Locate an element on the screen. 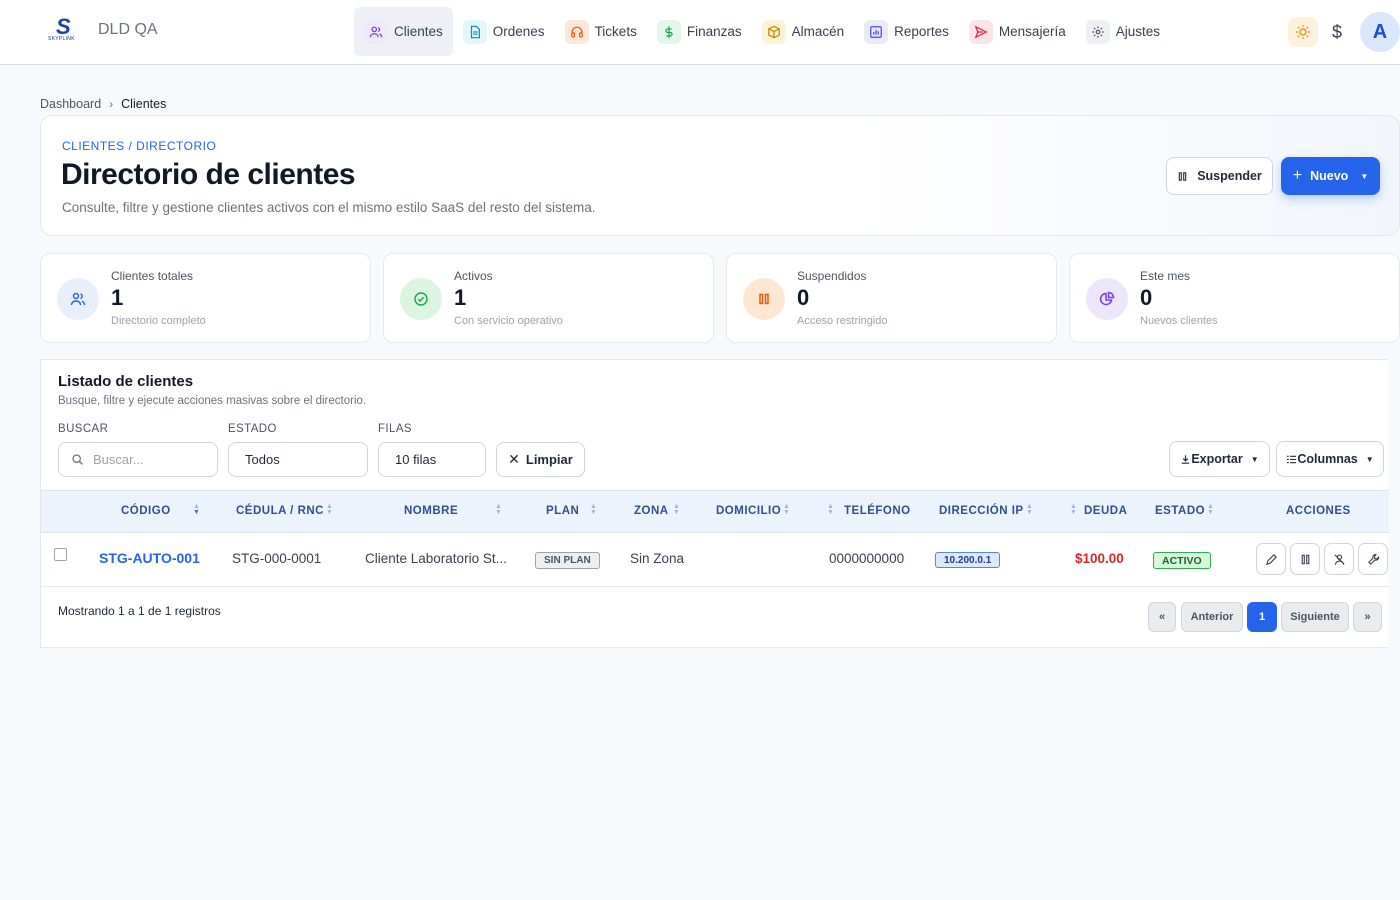 The image size is (1400, 900). document-icon is located at coordinates (474, 31).